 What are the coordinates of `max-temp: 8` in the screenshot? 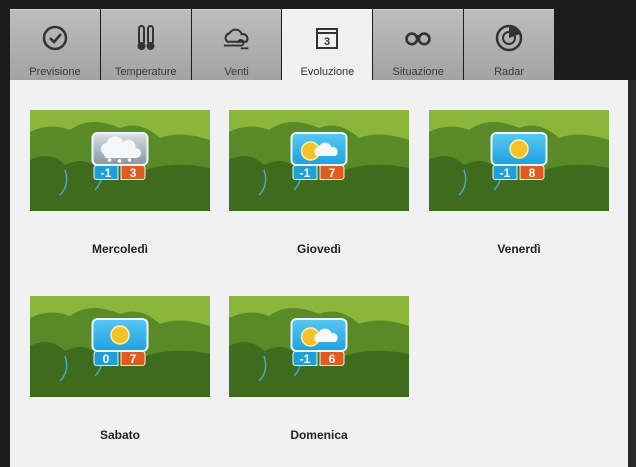 It's located at (532, 172).